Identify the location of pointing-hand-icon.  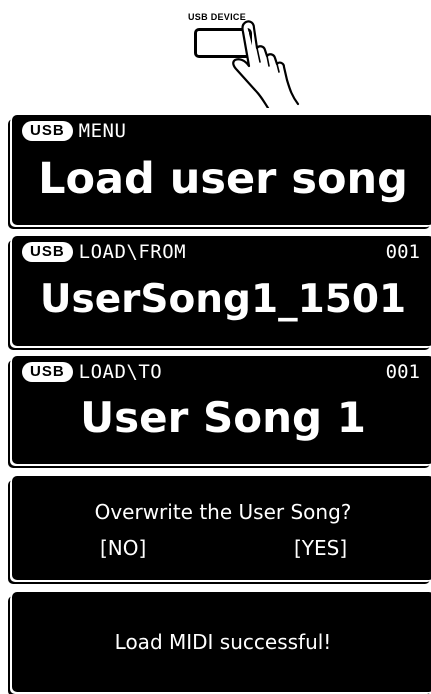
(266, 64).